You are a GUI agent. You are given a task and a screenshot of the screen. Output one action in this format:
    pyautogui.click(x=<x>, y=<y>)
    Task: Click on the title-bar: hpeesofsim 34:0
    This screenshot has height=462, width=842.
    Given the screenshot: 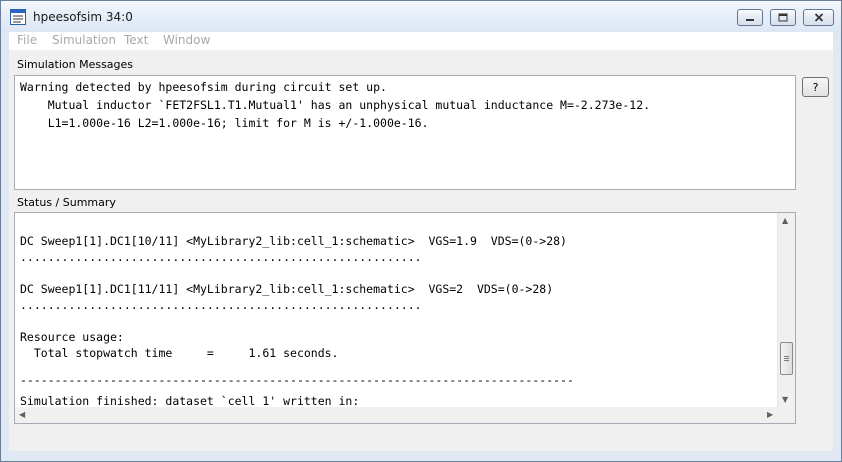 What is the action you would take?
    pyautogui.click(x=421, y=17)
    